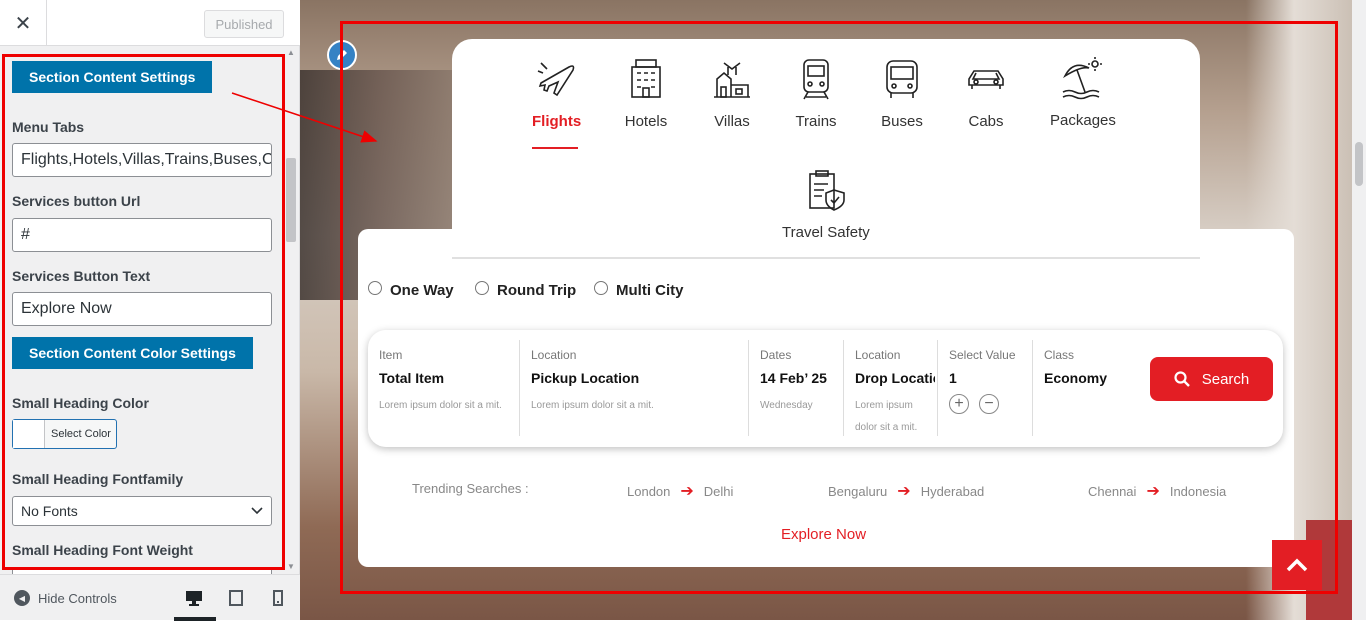  What do you see at coordinates (1297, 565) in the screenshot?
I see `scroll-to-top-button` at bounding box center [1297, 565].